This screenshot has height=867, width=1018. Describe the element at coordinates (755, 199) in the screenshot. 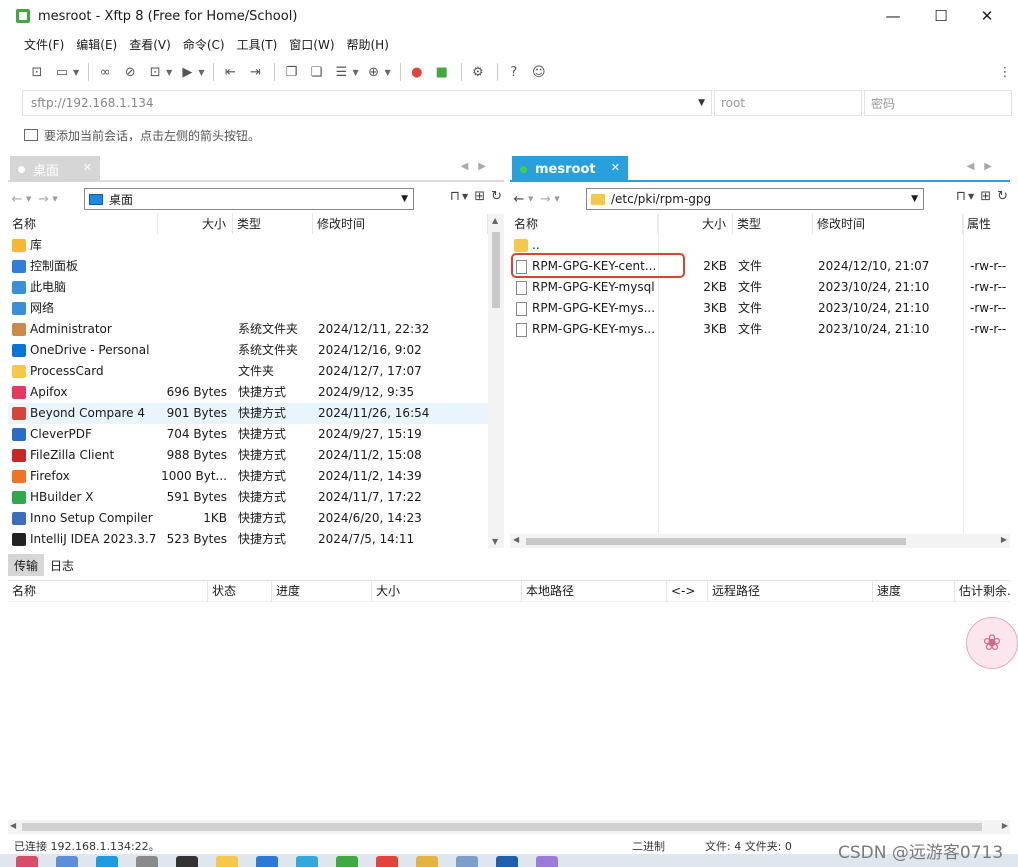

I see `remote-path-input: /etc/pki/rpm-gpg ▼` at that location.